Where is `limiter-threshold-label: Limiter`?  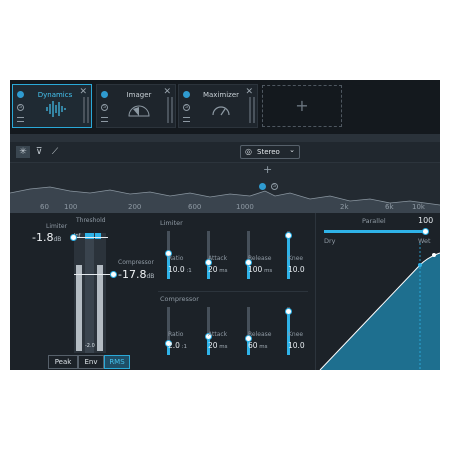
limiter-threshold-label: Limiter is located at coordinates (57, 226).